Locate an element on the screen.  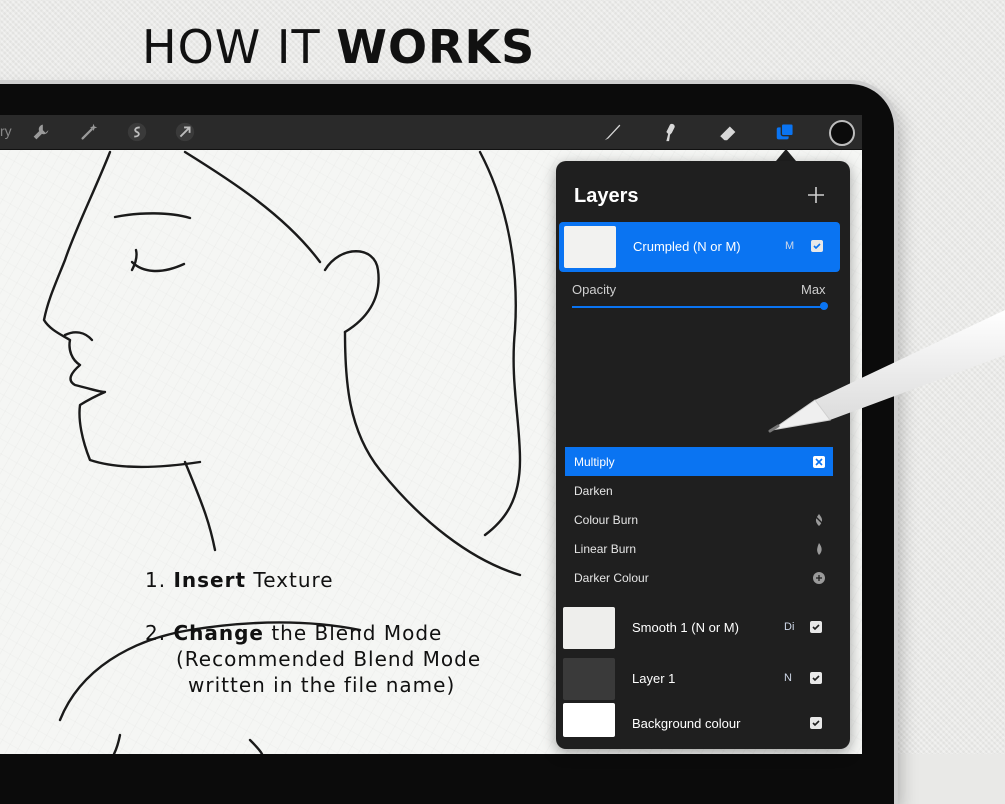
headline: HOW IT WORKS is located at coordinates (338, 47).